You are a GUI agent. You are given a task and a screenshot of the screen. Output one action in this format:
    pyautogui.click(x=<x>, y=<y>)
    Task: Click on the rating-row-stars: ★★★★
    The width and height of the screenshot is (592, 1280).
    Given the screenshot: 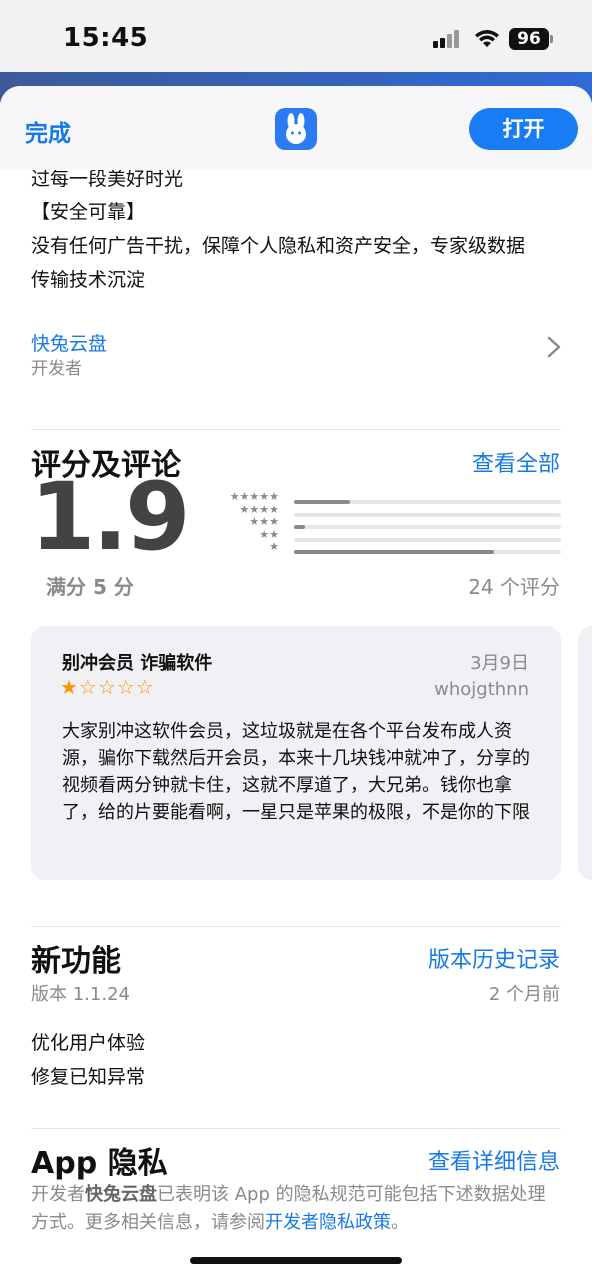 What is the action you would take?
    pyautogui.click(x=259, y=509)
    